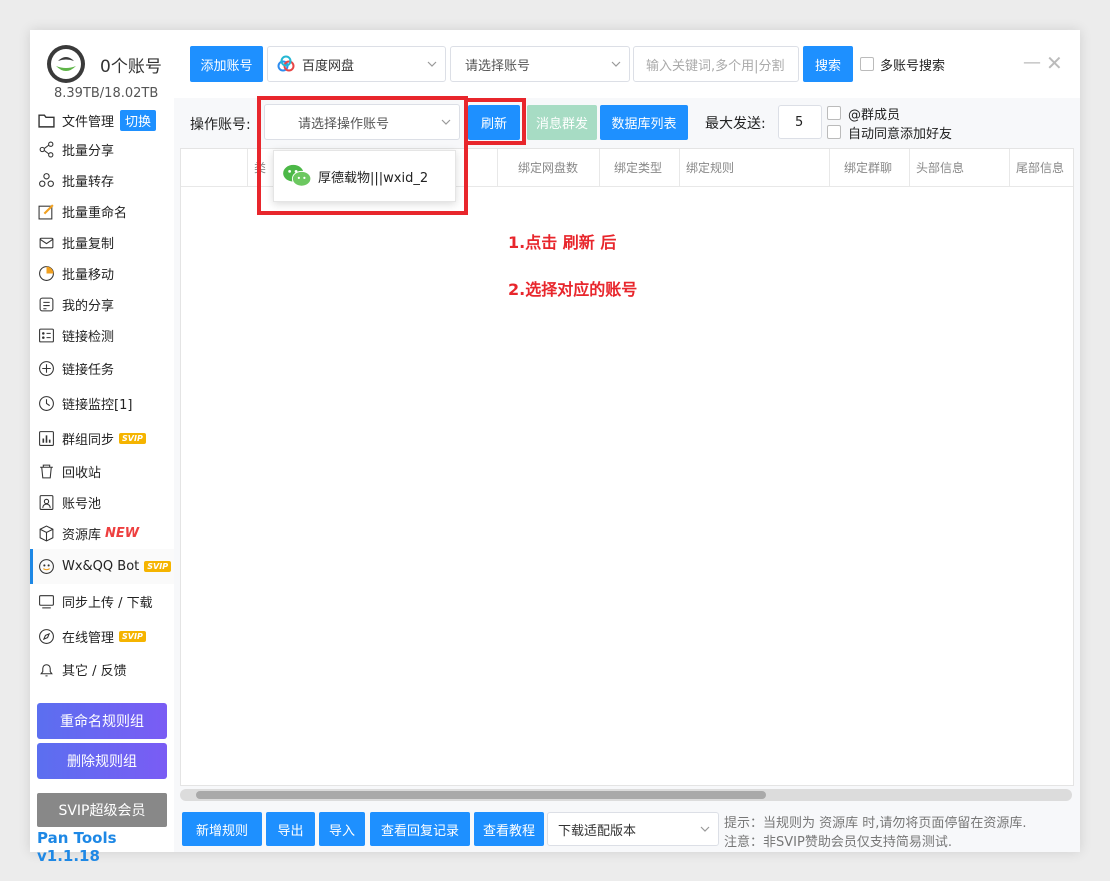 This screenshot has height=881, width=1110. What do you see at coordinates (1041, 168) in the screenshot?
I see `column-header-footer-info: 尾部信息` at bounding box center [1041, 168].